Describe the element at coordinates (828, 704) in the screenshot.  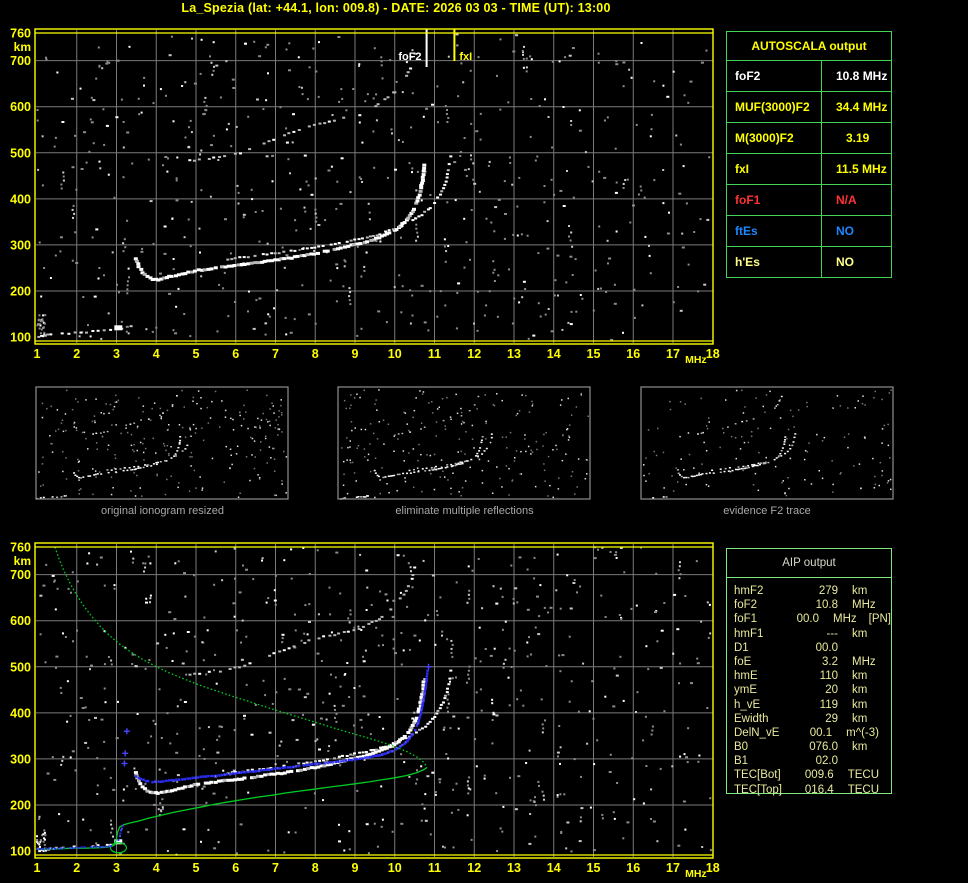
I see `aip-value: 119` at that location.